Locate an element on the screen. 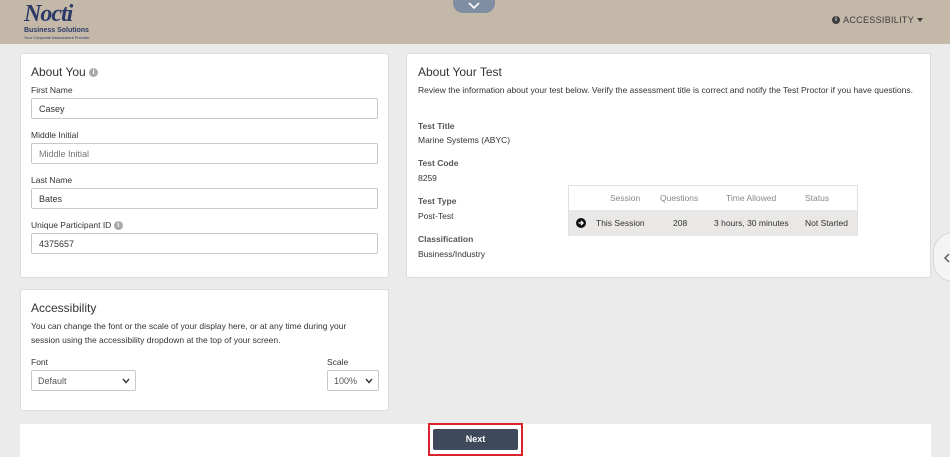  about-you-title: About You i is located at coordinates (65, 72).